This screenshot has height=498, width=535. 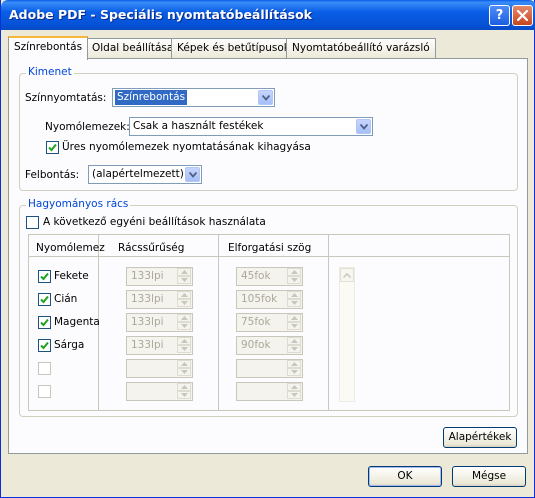 I want to click on close-button, so click(x=522, y=15).